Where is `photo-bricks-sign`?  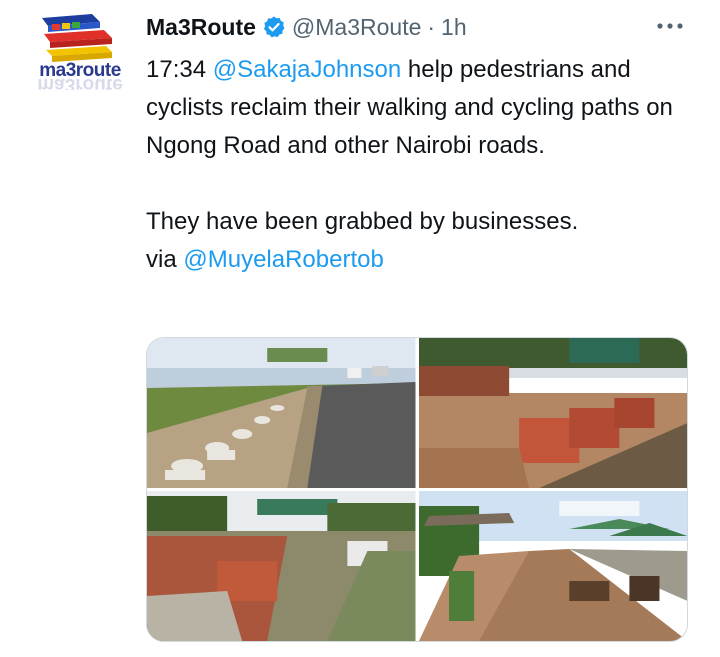 photo-bricks-sign is located at coordinates (552, 413).